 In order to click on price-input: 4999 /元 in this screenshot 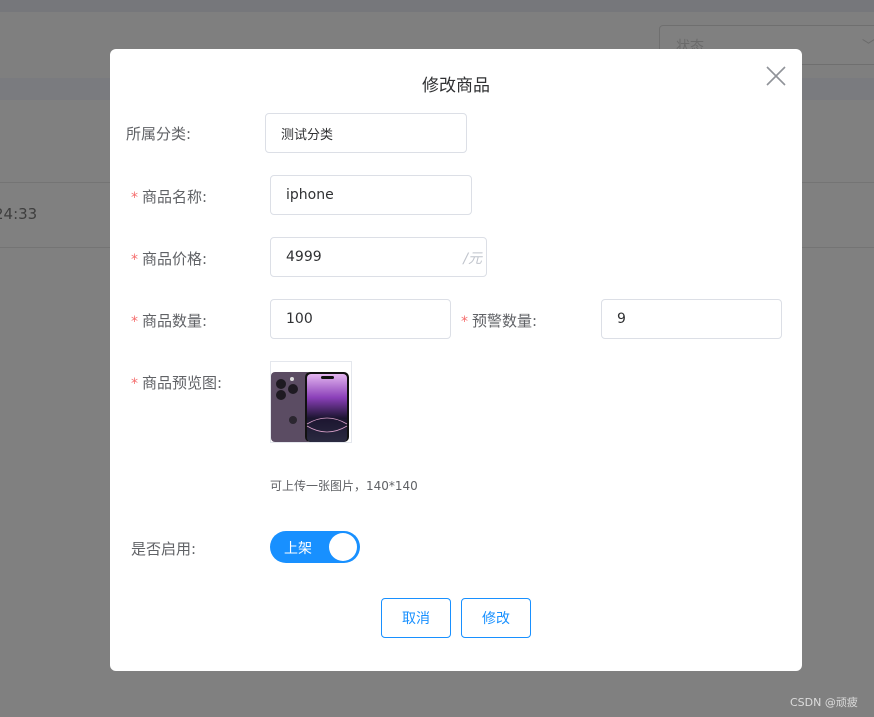, I will do `click(378, 257)`.